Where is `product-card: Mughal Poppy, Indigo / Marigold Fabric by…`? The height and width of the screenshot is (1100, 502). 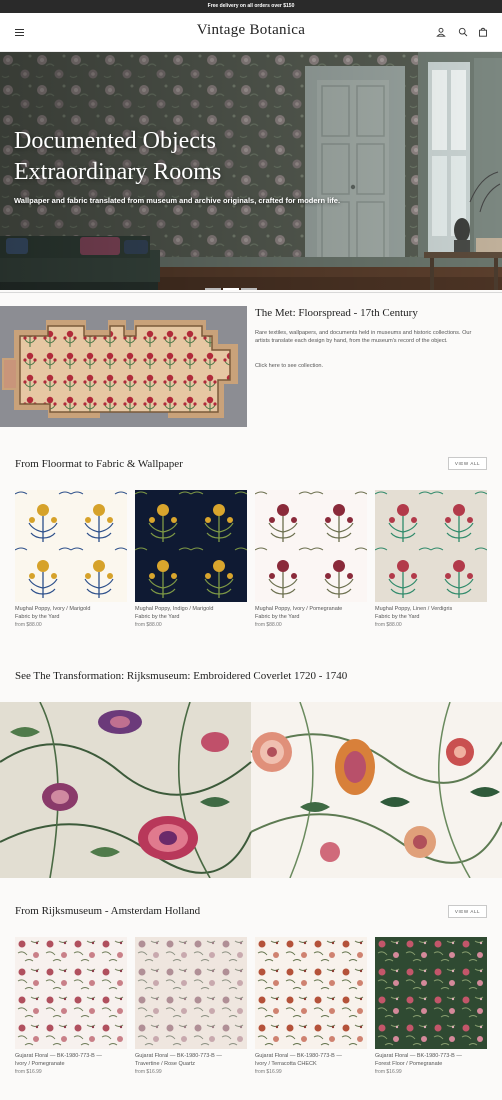
product-card: Mughal Poppy, Indigo / Marigold Fabric by… is located at coordinates (191, 559).